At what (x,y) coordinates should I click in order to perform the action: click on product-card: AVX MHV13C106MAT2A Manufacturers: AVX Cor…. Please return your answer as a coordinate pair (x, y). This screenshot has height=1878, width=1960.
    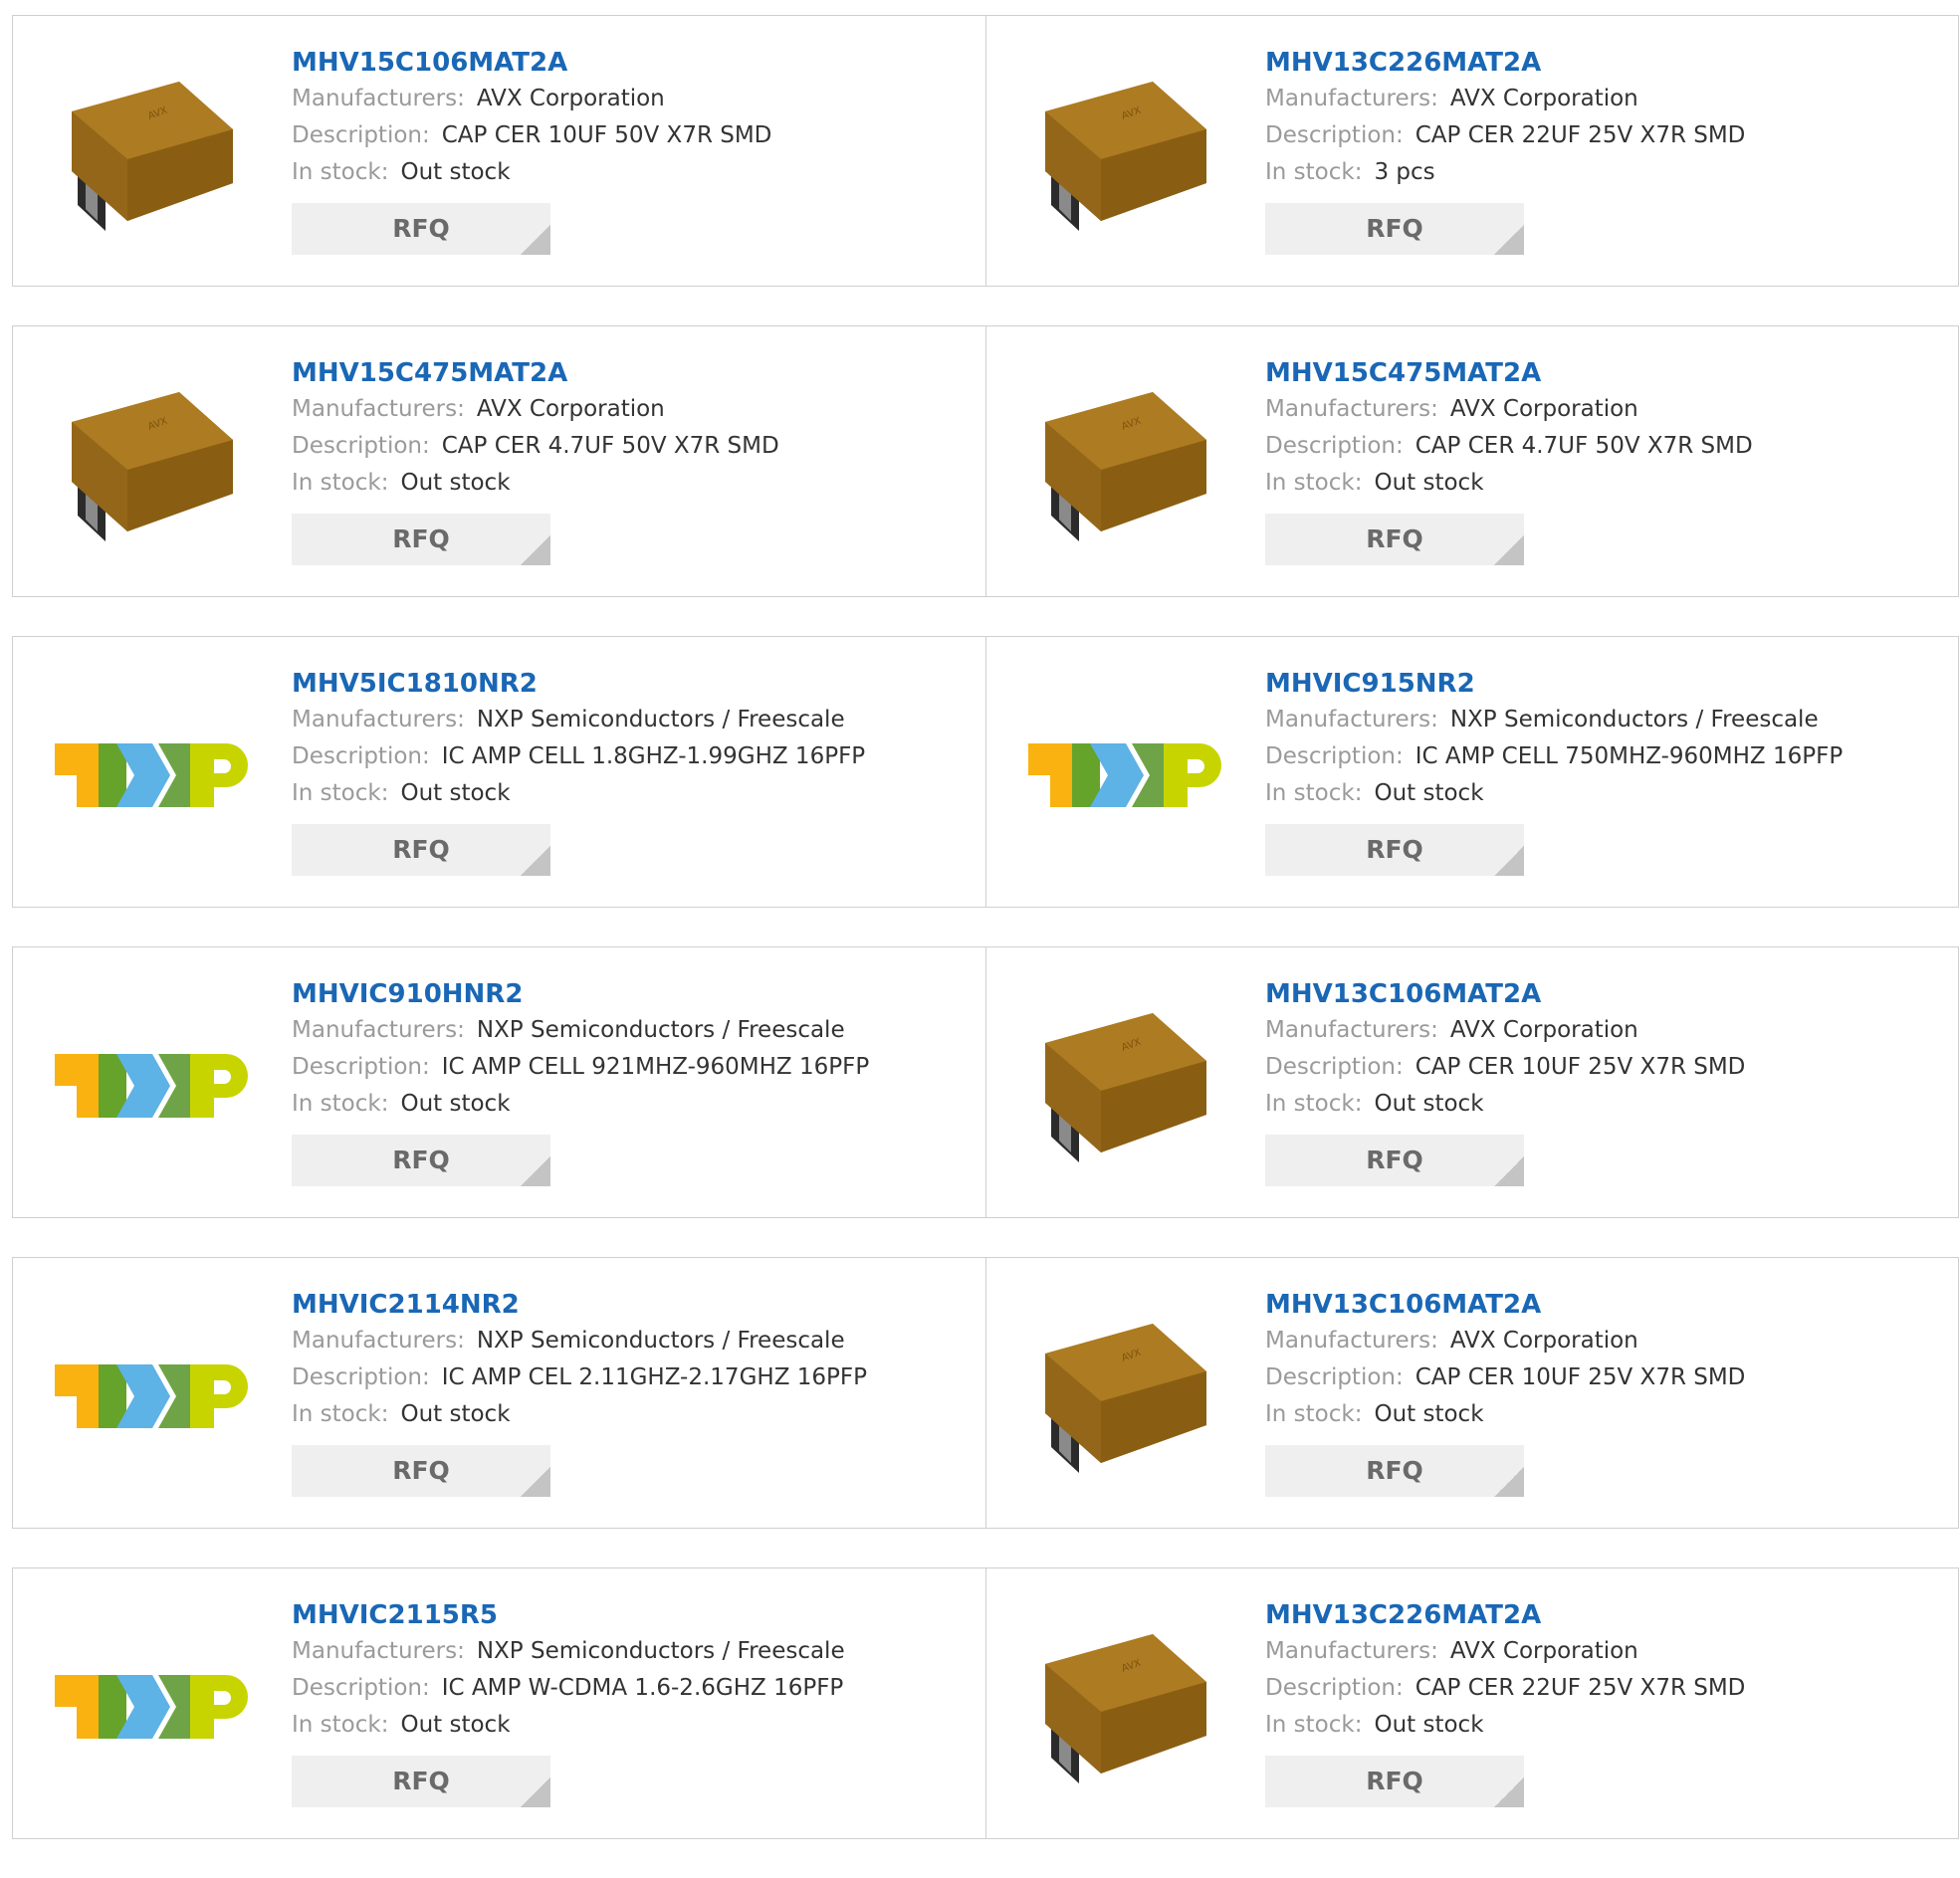
    Looking at the image, I should click on (1472, 1082).